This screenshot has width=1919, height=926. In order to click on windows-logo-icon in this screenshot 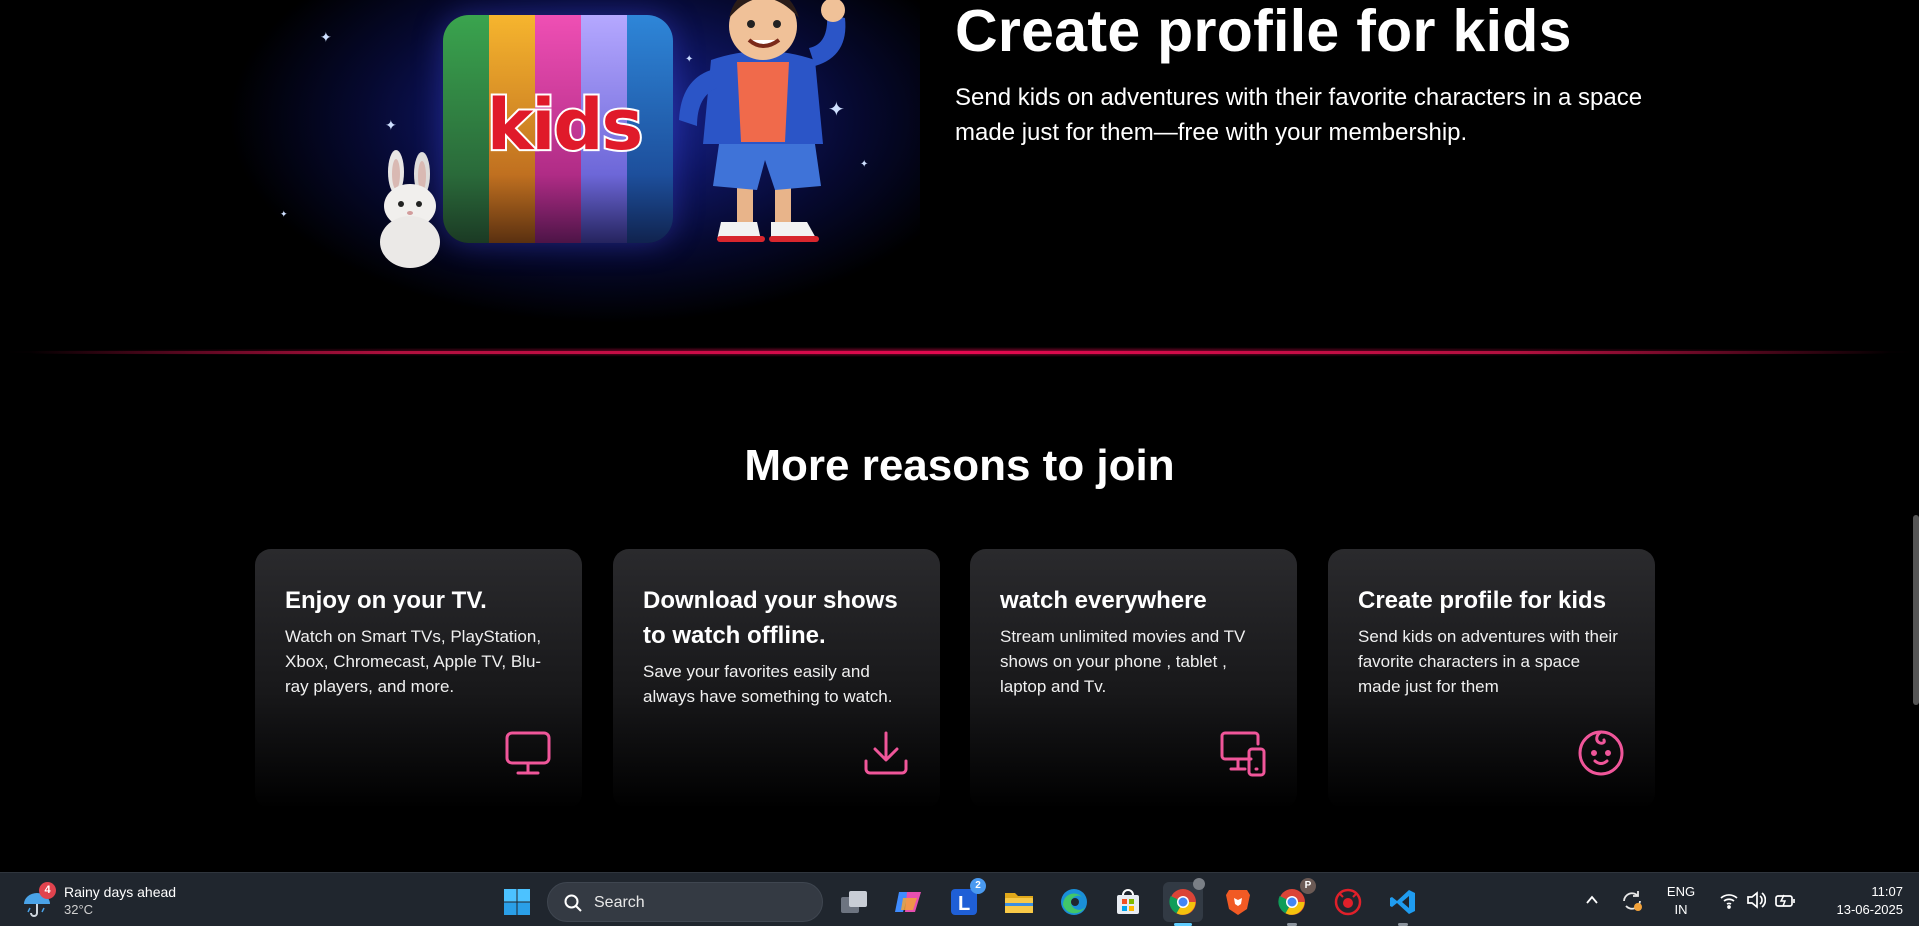, I will do `click(517, 902)`.